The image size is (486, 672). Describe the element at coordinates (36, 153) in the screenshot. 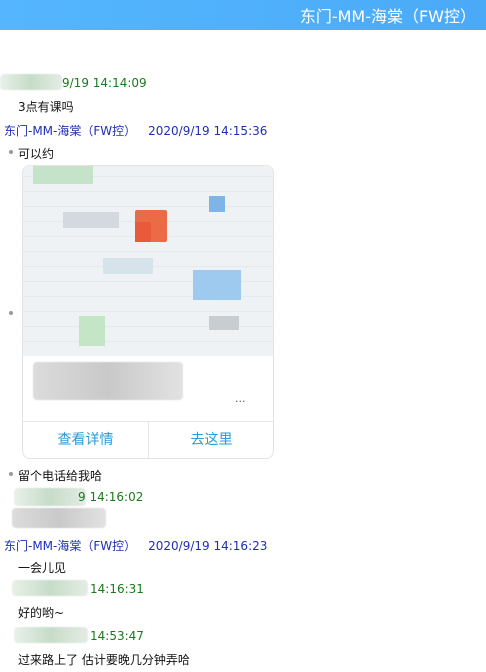

I see `message-text: 可以约` at that location.